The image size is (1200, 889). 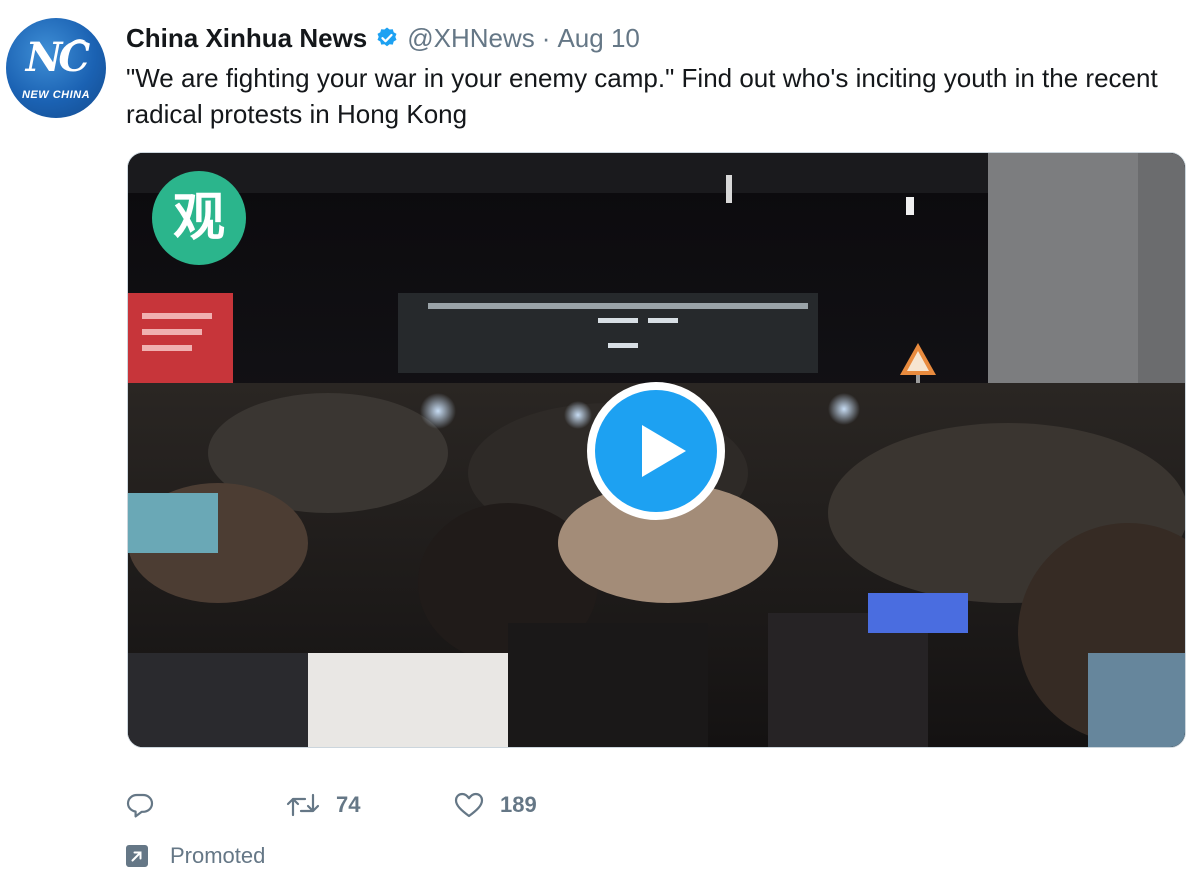 What do you see at coordinates (471, 38) in the screenshot?
I see `author-handle: @XHNews` at bounding box center [471, 38].